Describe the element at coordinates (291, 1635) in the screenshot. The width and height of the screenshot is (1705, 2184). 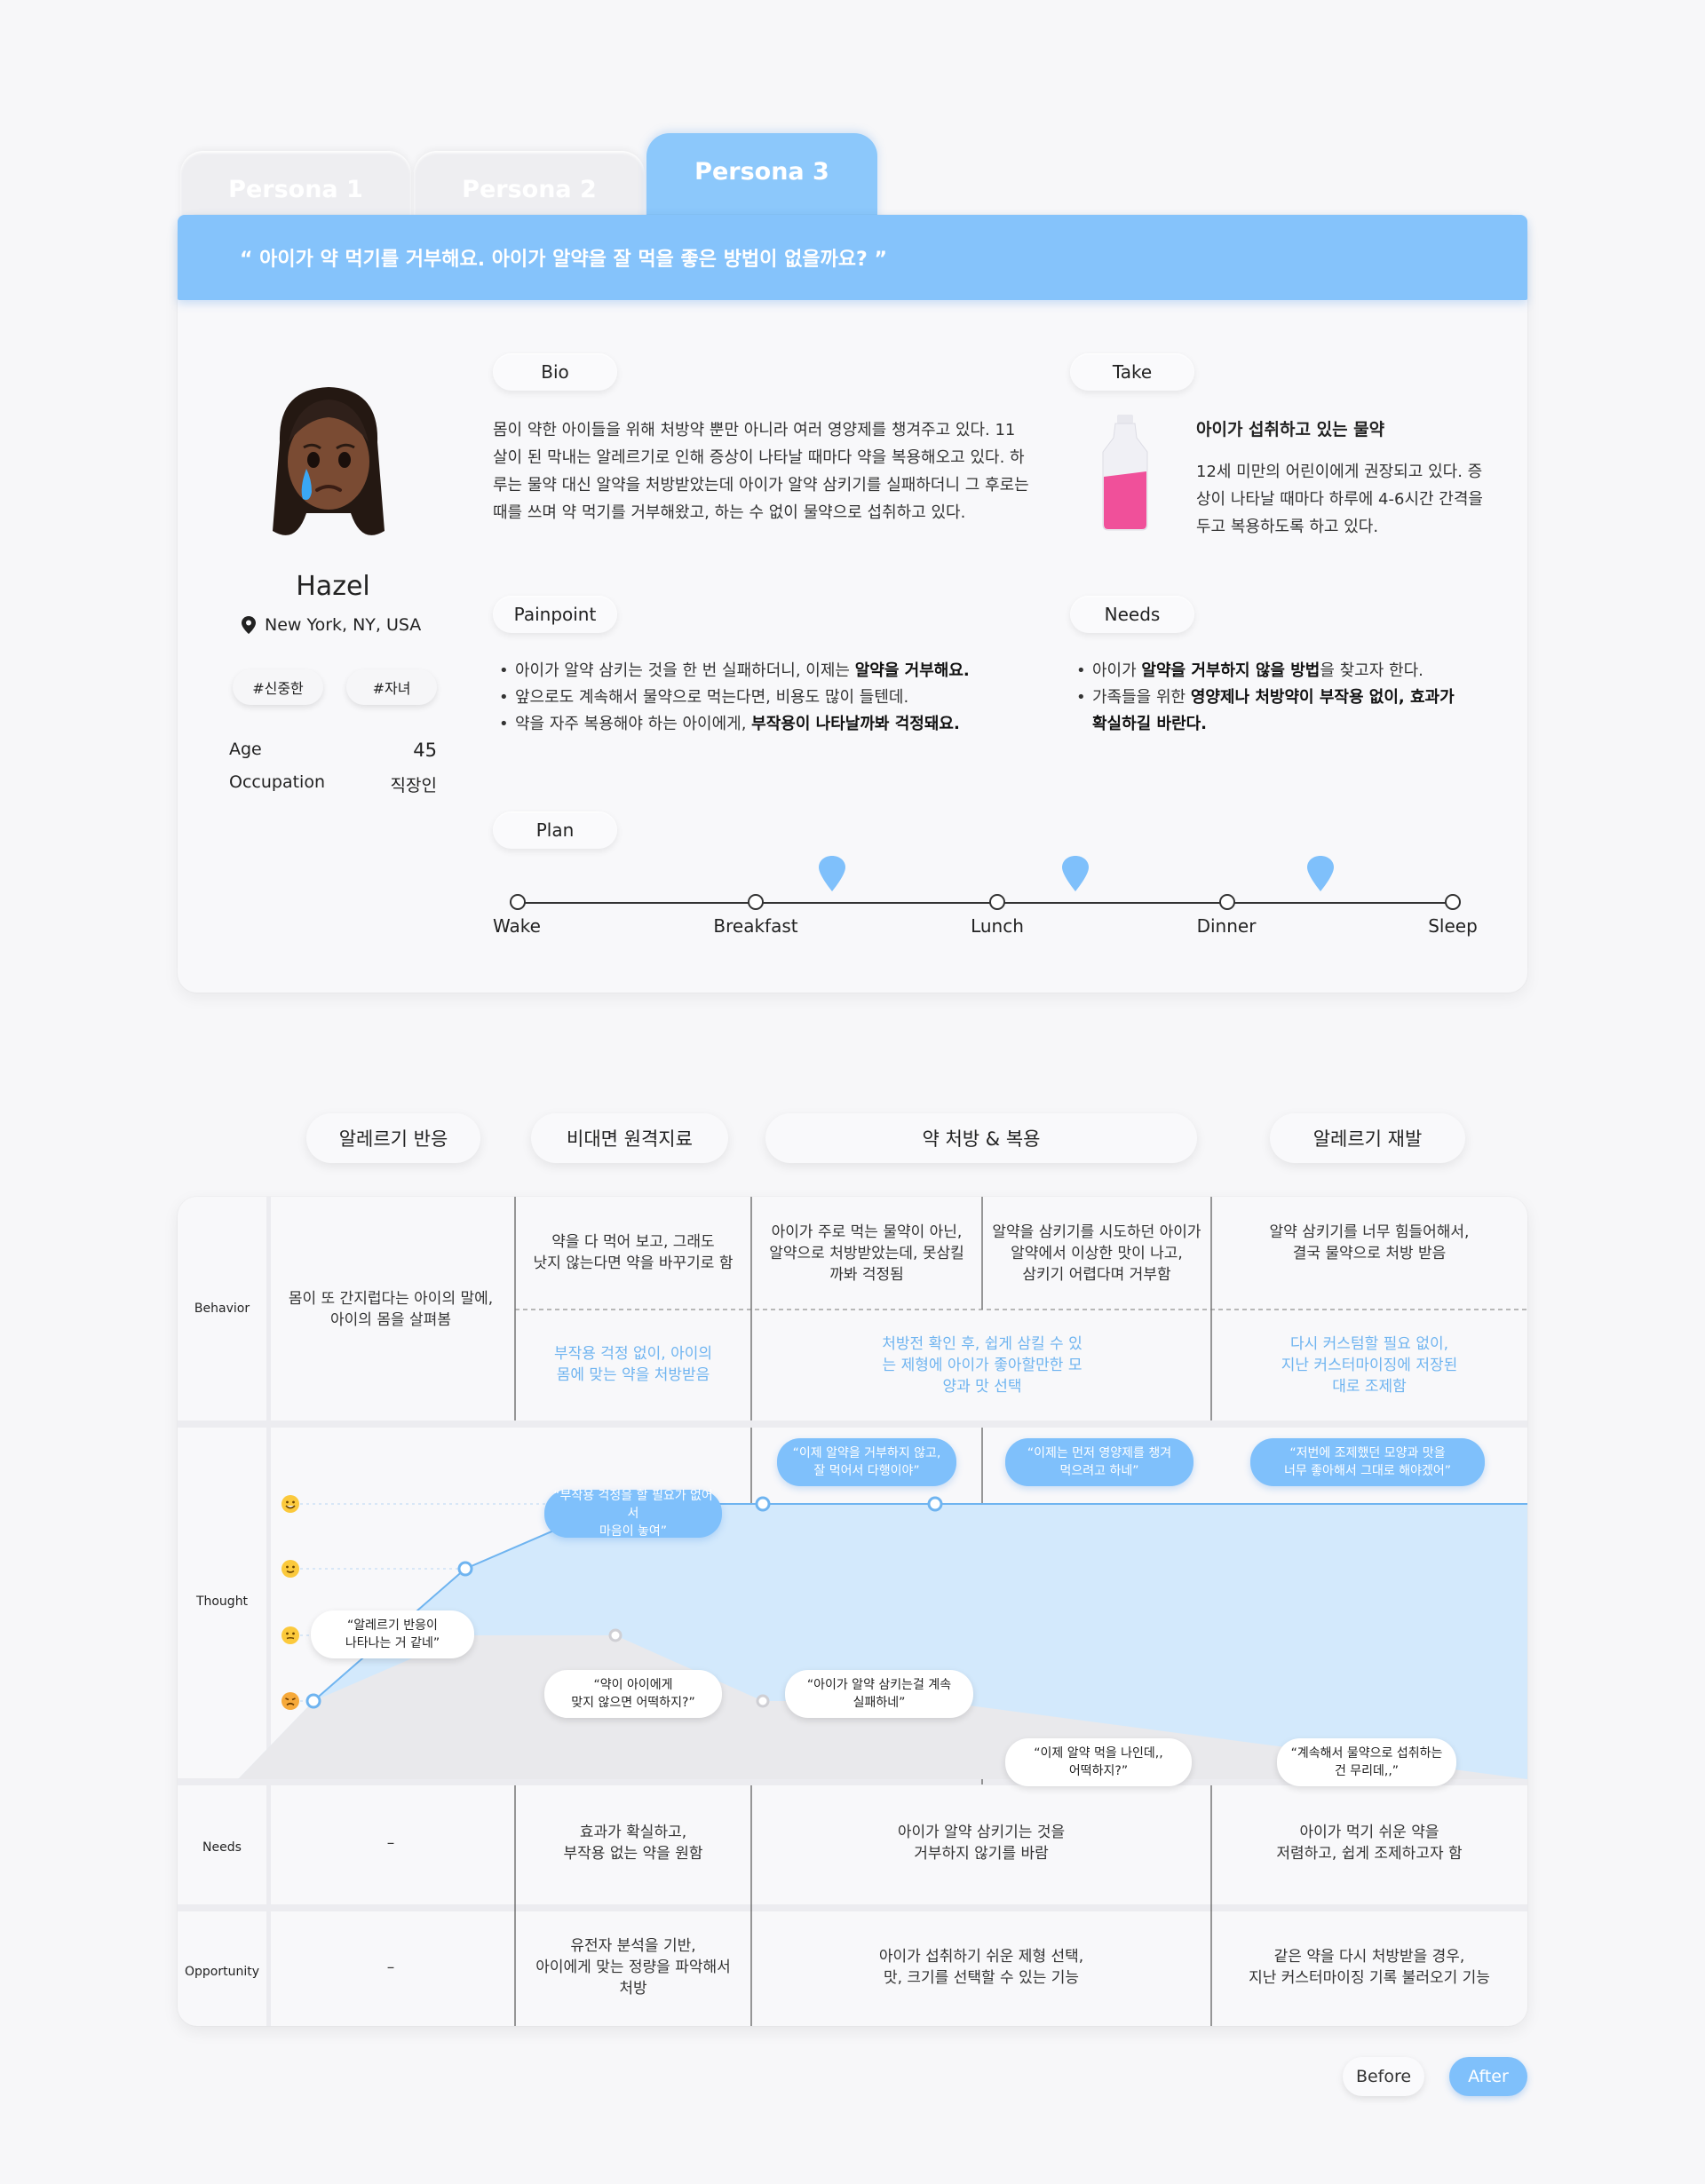
I see `neutral-emoji-icon` at that location.